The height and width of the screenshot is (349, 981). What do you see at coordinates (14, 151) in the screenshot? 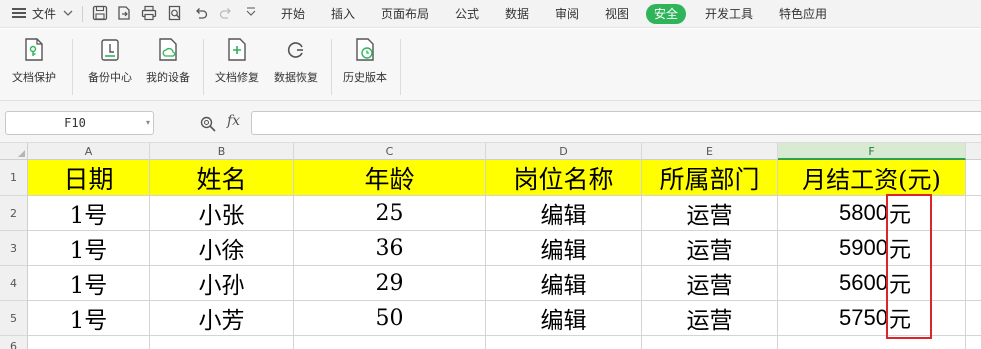
I see `select-all-corner` at bounding box center [14, 151].